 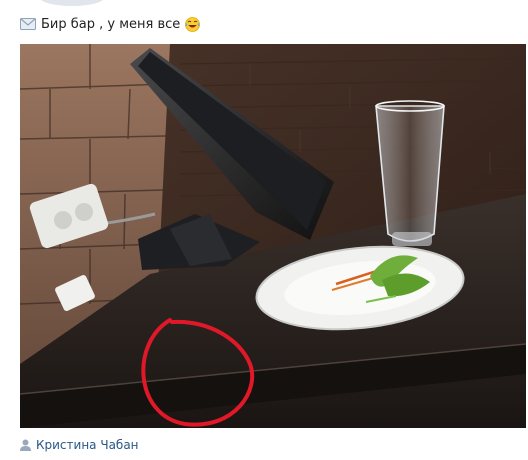 I want to click on post-author: Кристина Чабан, so click(x=79, y=445).